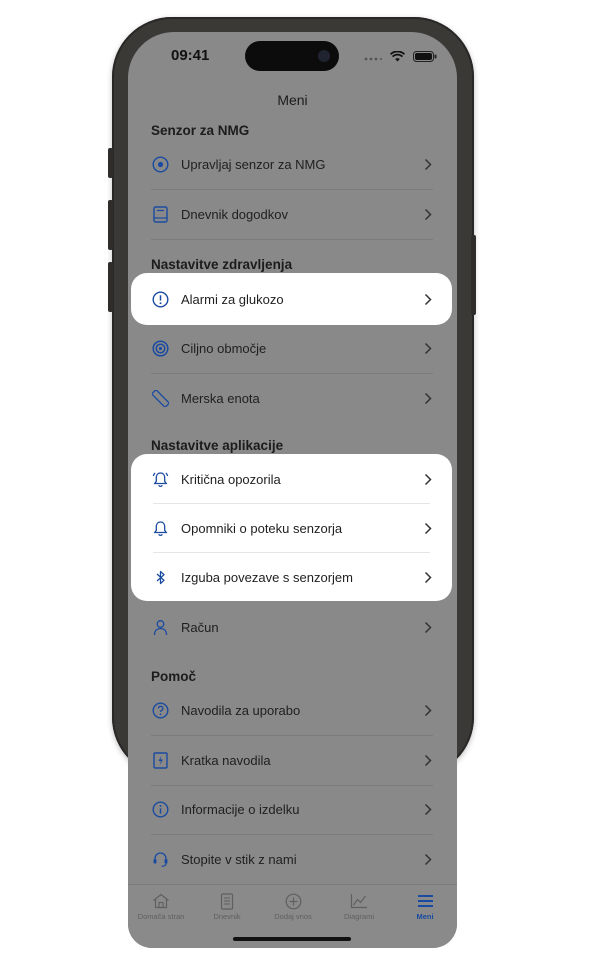 Image resolution: width=600 pixels, height=979 pixels. I want to click on signal-icon, so click(373, 58).